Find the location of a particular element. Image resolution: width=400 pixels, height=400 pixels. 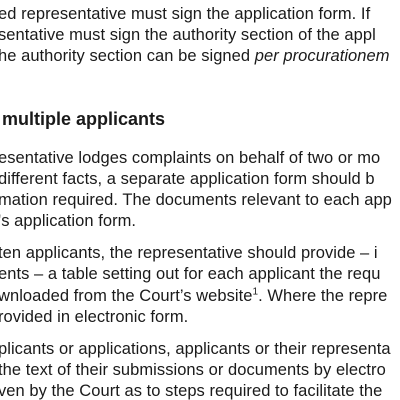

paragraph-2-line-4: 's application form. is located at coordinates (68, 221).